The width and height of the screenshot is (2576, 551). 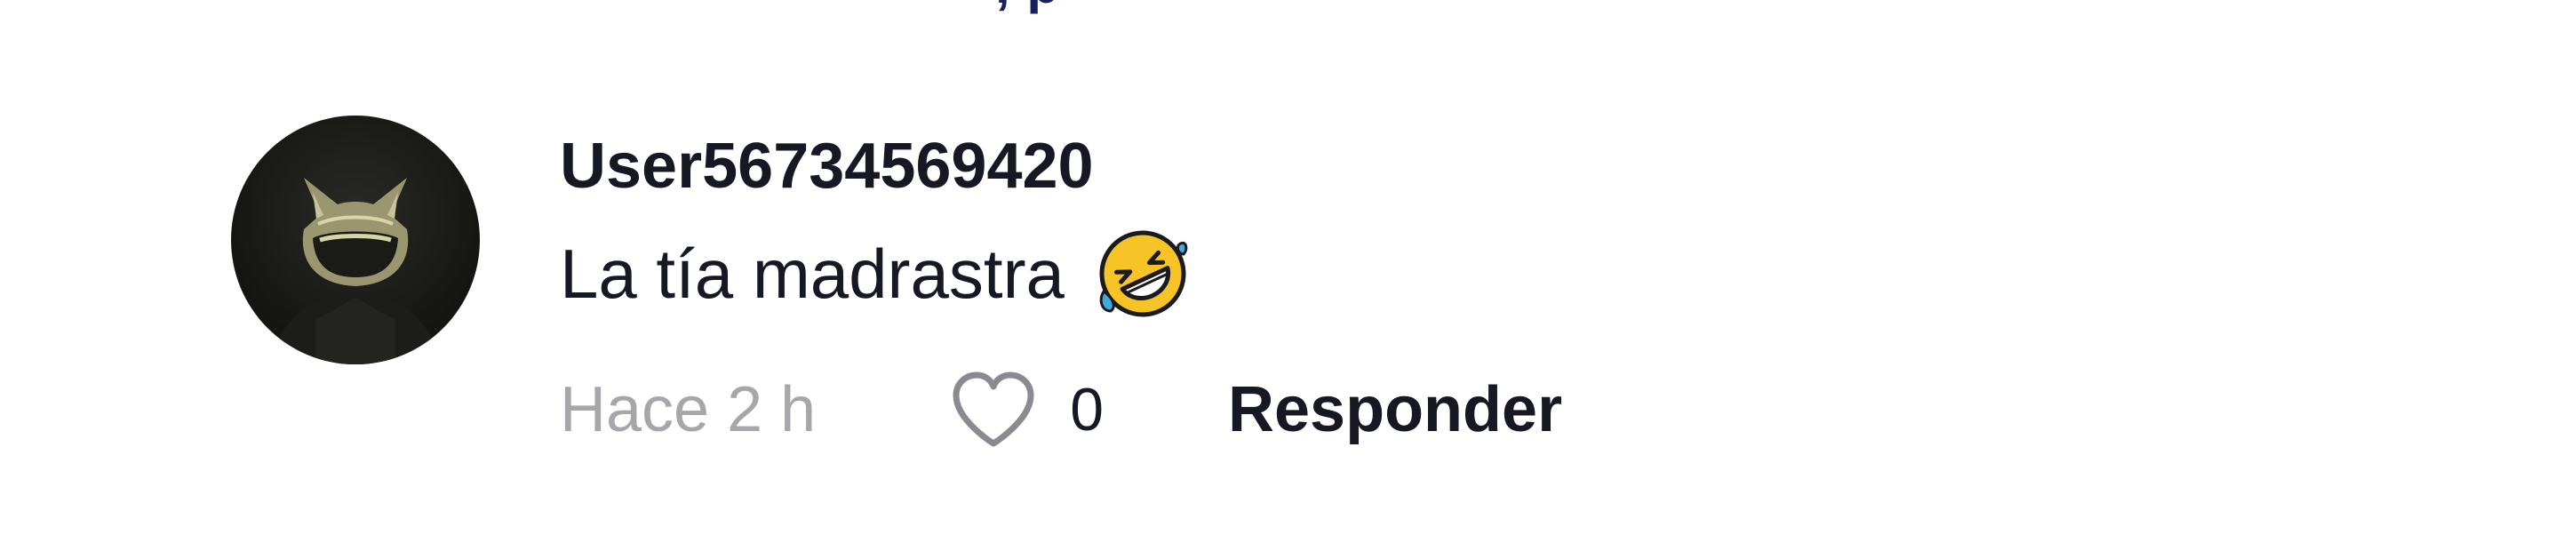 I want to click on like-button: 0, so click(x=1026, y=410).